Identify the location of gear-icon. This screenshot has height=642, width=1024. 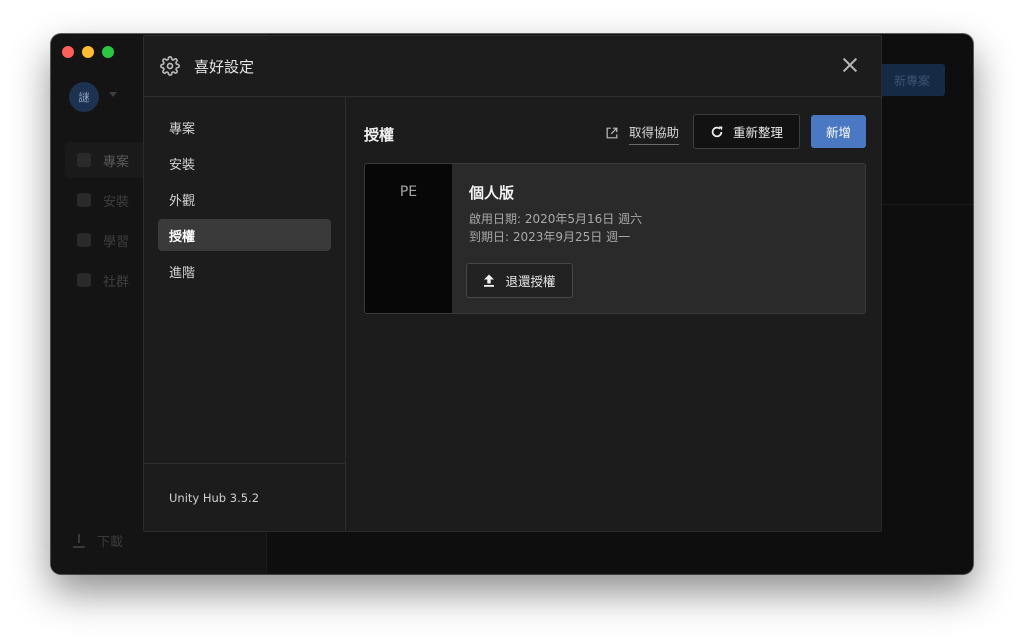
(170, 66).